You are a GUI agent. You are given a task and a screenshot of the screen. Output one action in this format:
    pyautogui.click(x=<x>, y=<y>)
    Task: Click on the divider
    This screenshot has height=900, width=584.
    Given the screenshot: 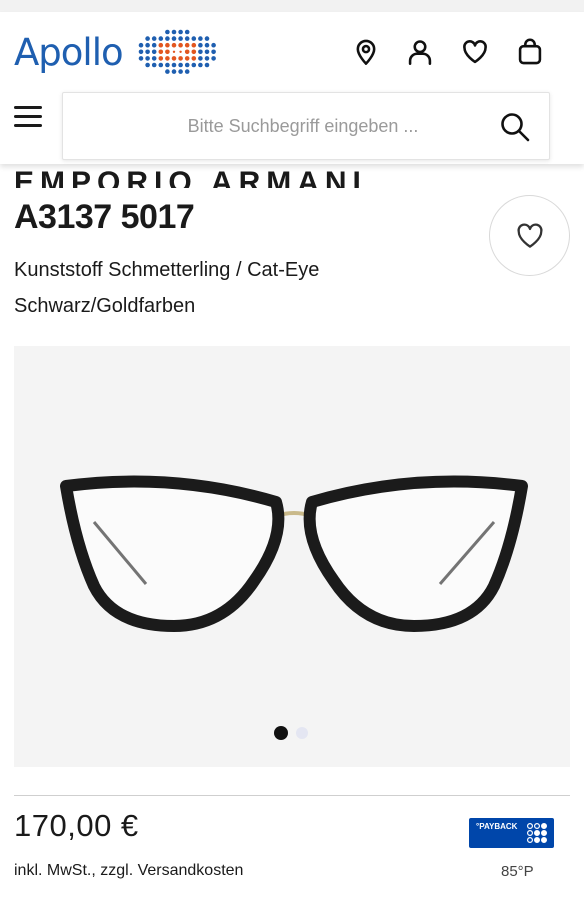 What is the action you would take?
    pyautogui.click(x=292, y=795)
    